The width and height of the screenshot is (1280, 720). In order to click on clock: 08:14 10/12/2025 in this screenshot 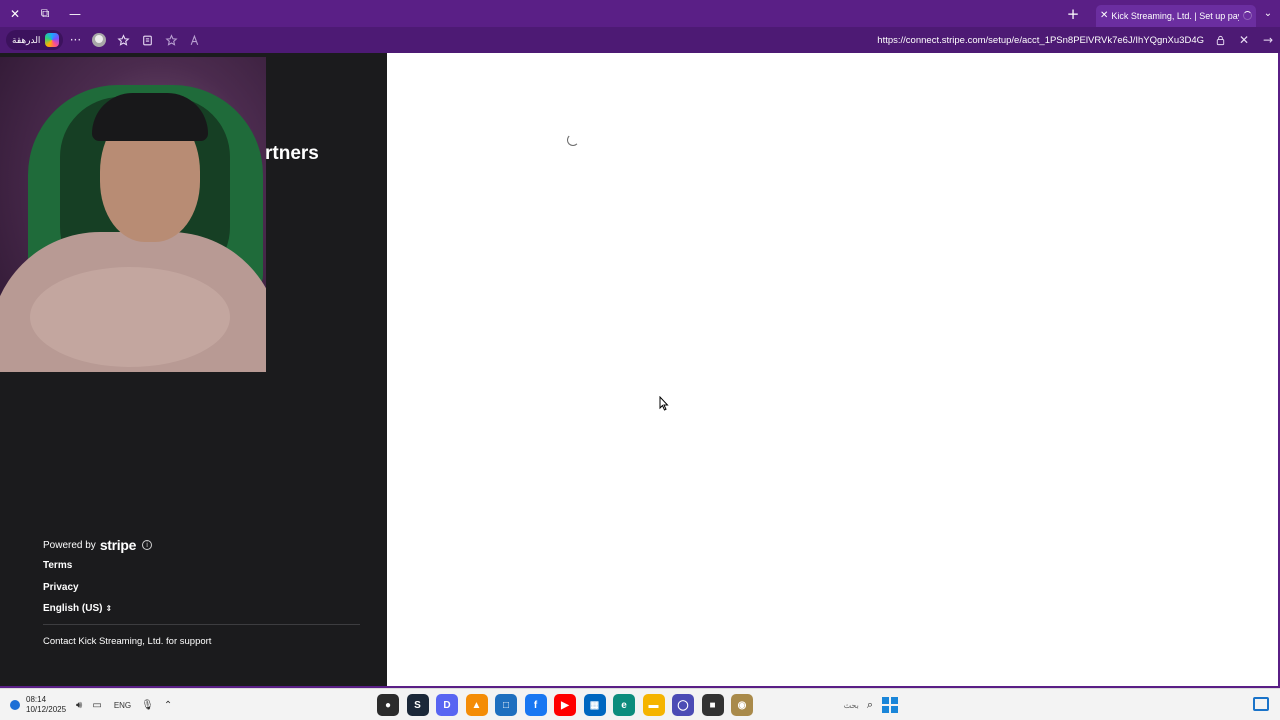, I will do `click(46, 705)`.